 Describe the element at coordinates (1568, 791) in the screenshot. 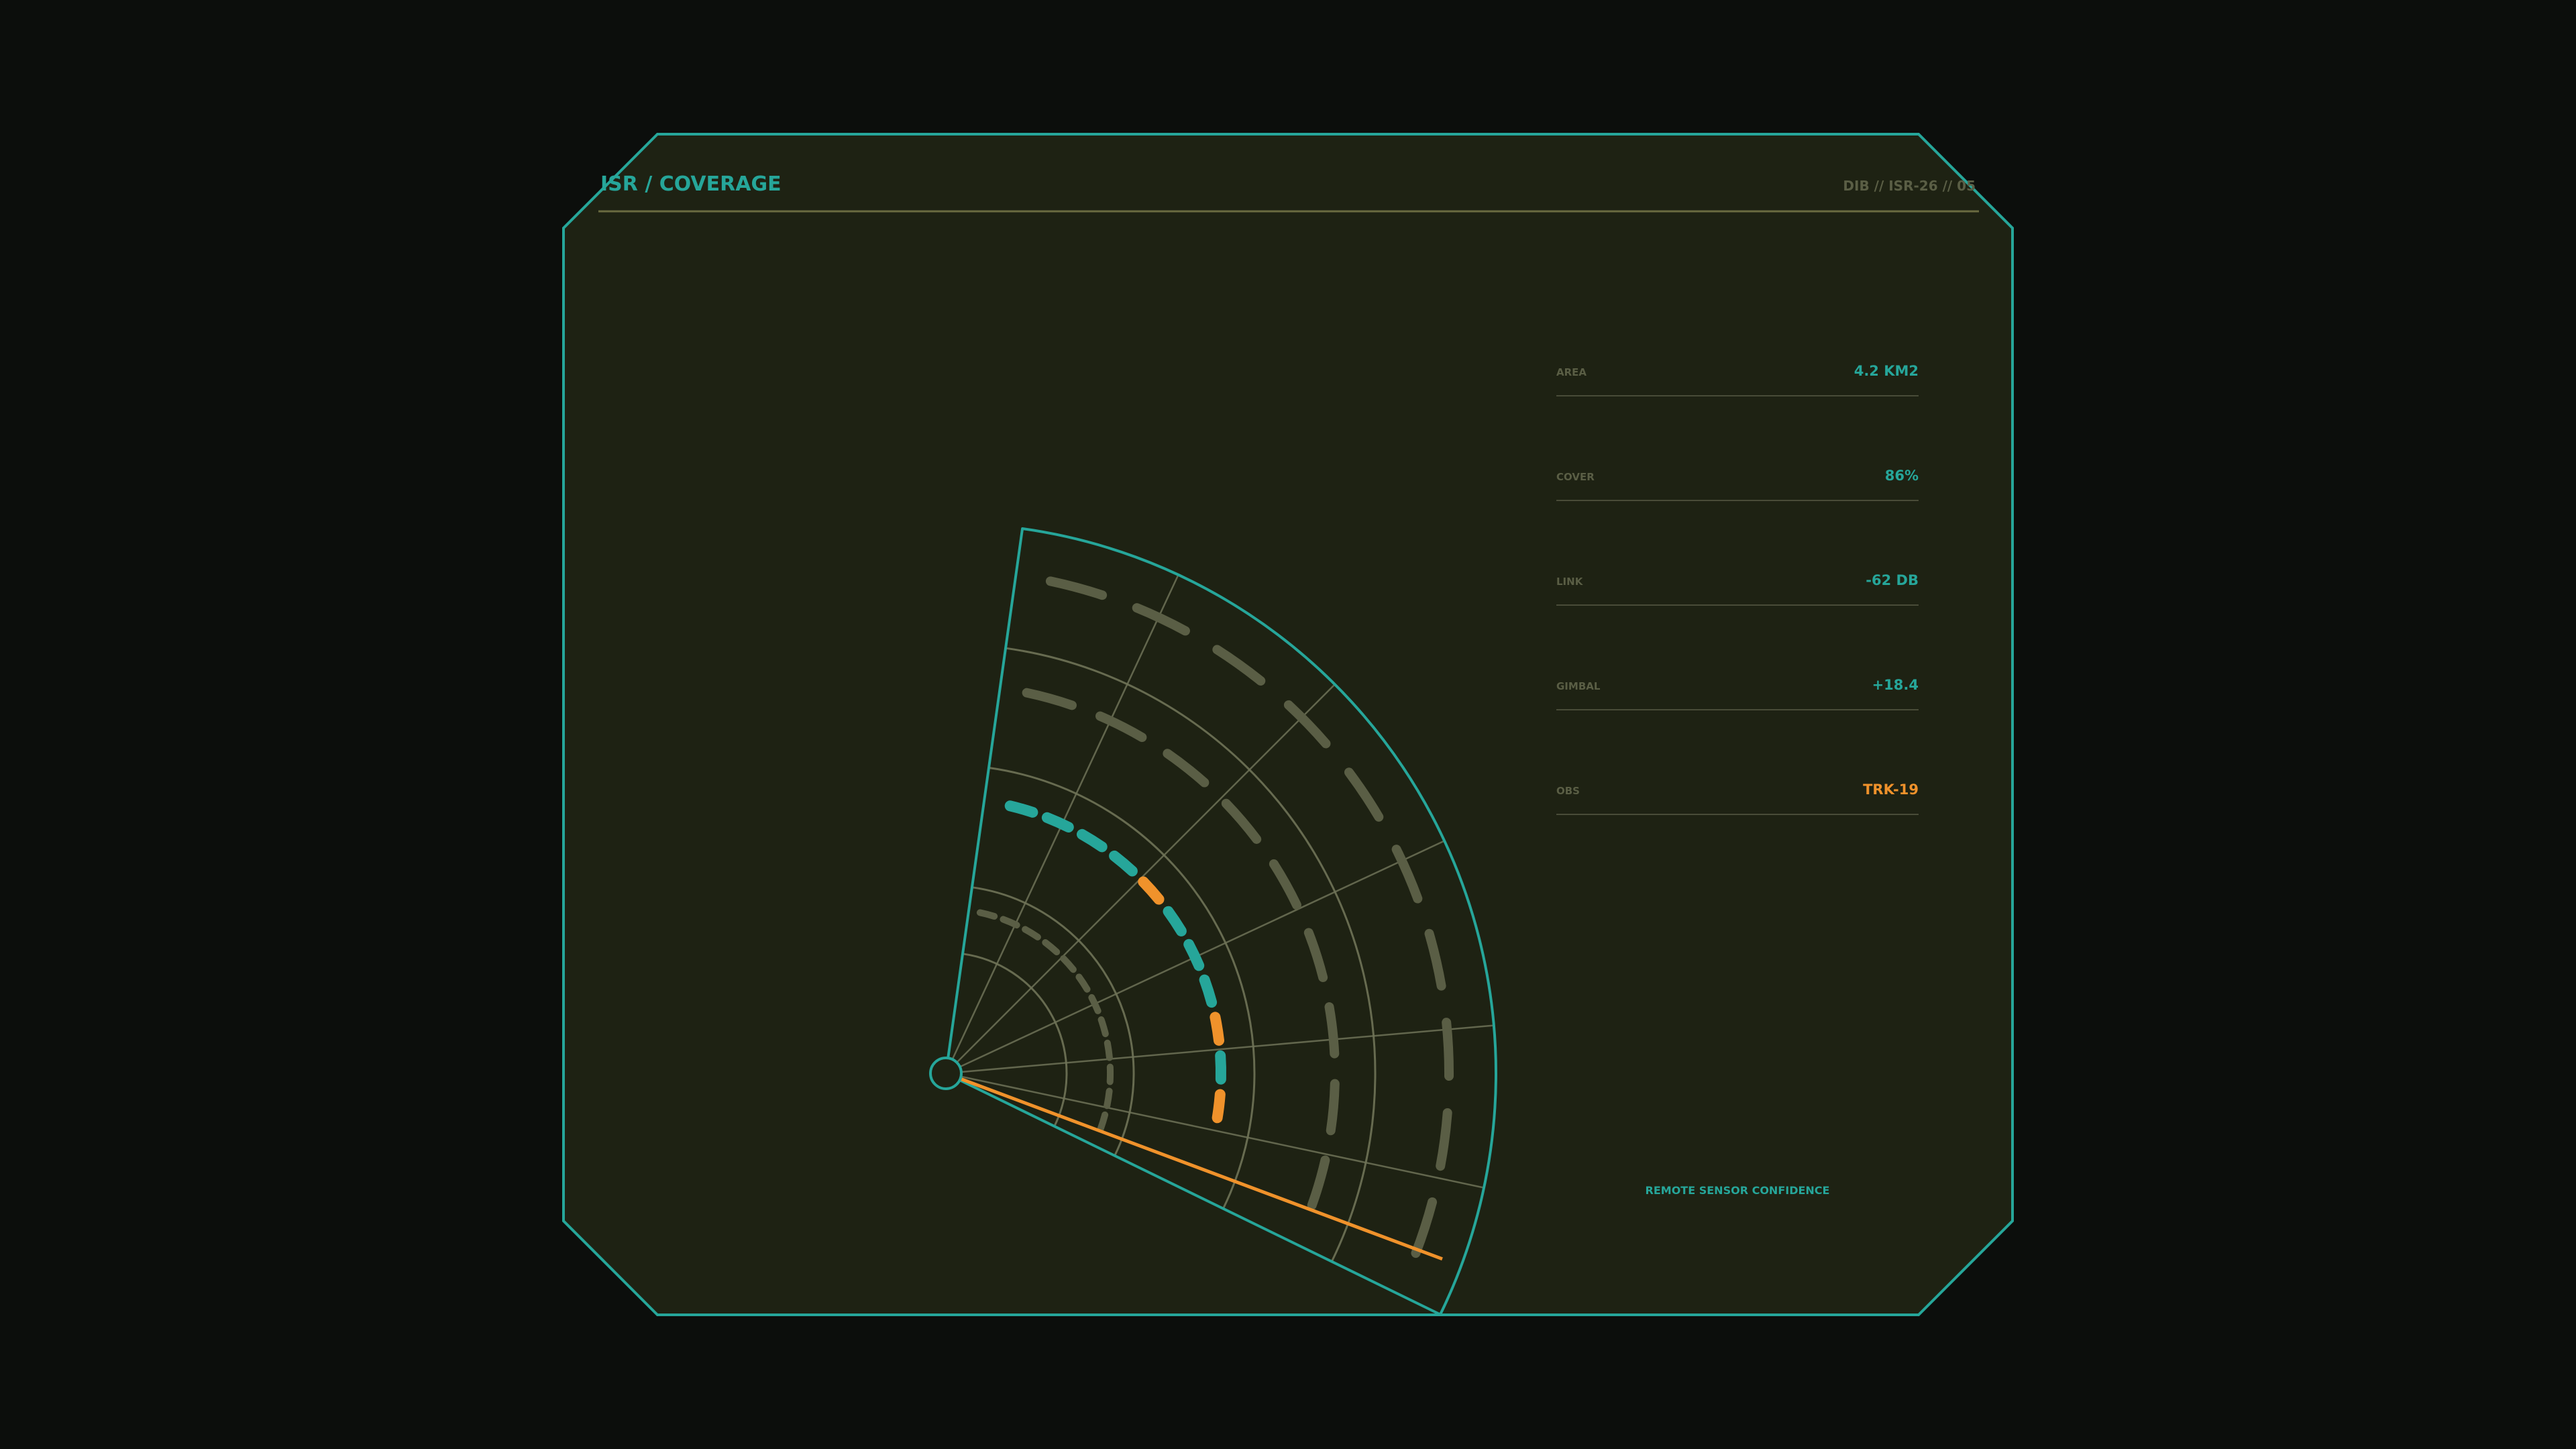

I see `readout-label: OBS` at that location.